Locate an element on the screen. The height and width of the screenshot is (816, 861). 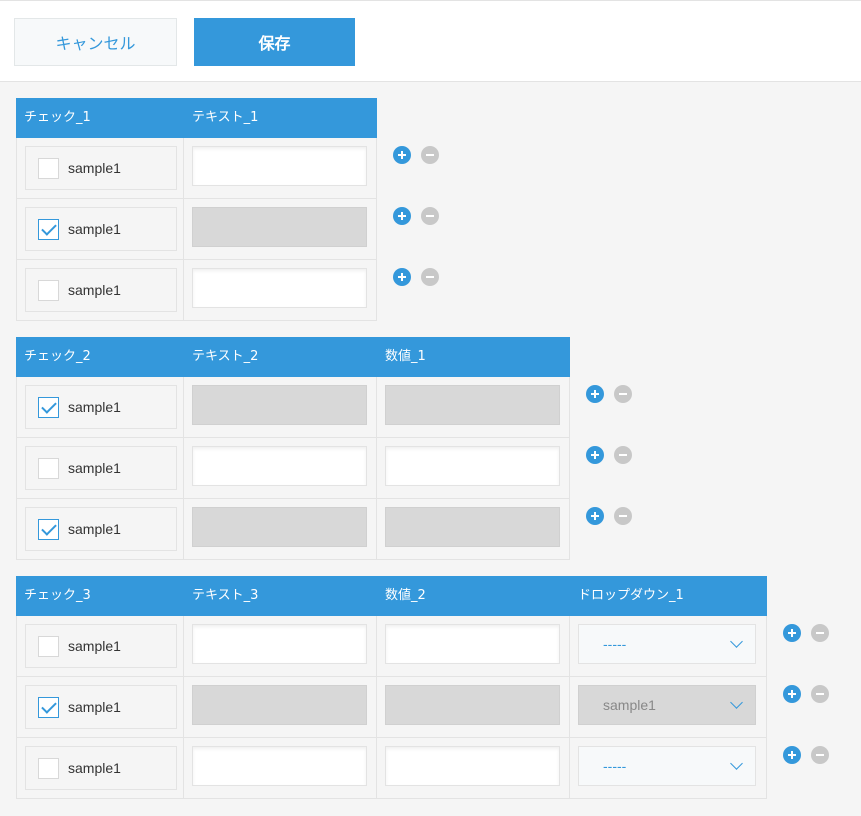
subtable-header: チェック_1 テキスト_1 is located at coordinates (196, 118).